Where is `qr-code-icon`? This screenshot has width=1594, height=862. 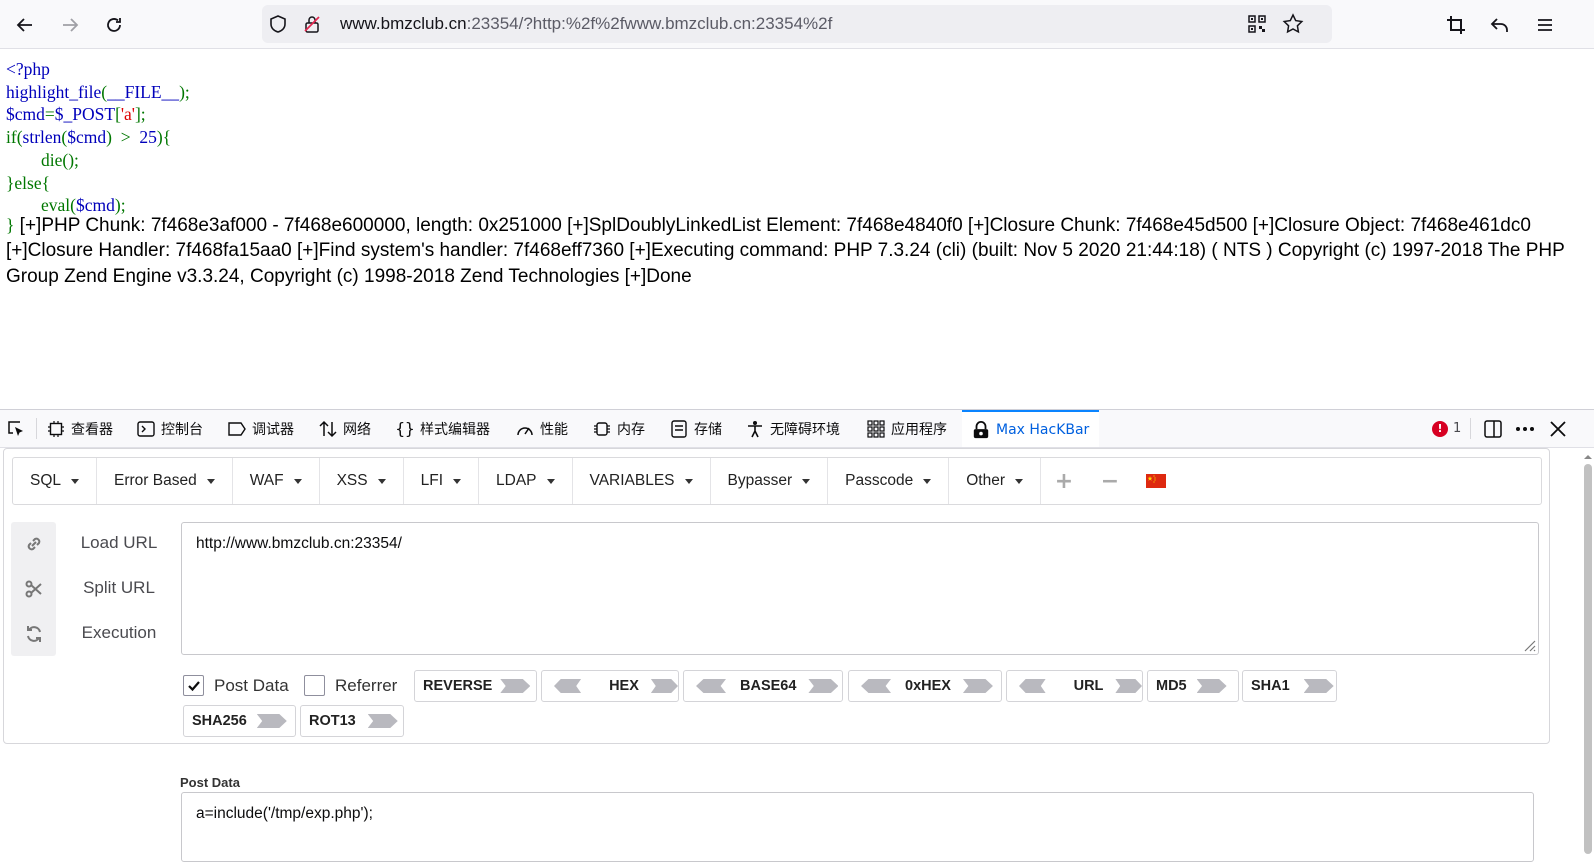
qr-code-icon is located at coordinates (1257, 24).